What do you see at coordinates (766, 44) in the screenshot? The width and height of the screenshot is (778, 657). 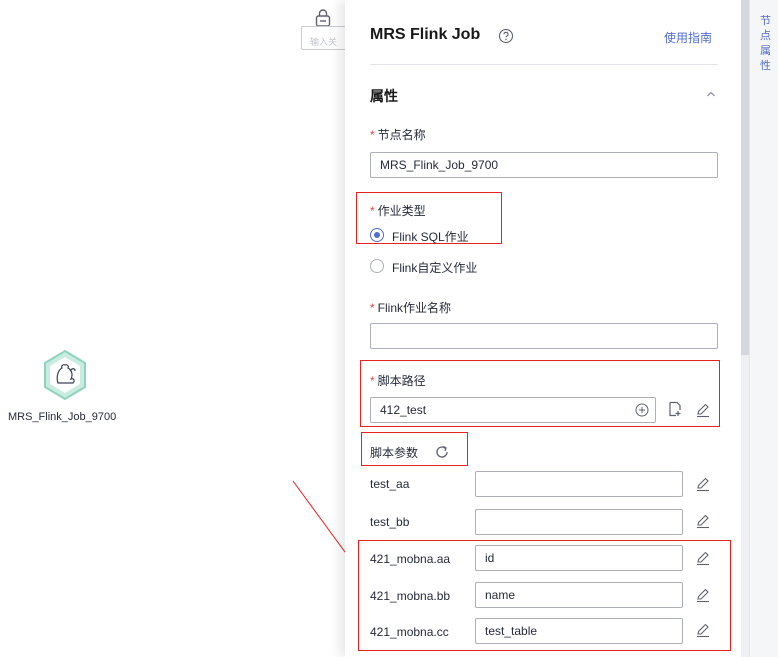 I see `tab-node-properties: 节点属性` at bounding box center [766, 44].